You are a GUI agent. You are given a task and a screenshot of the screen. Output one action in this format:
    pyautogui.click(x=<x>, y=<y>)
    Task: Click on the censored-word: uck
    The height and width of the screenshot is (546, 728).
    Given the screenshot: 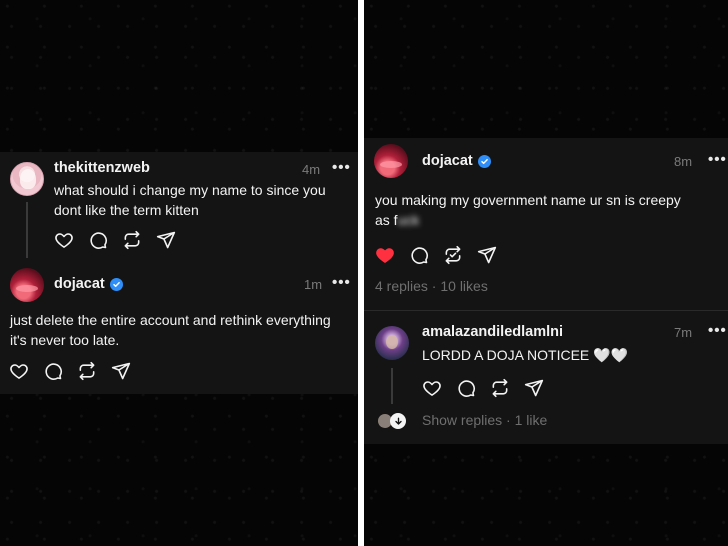 What is the action you would take?
    pyautogui.click(x=408, y=220)
    